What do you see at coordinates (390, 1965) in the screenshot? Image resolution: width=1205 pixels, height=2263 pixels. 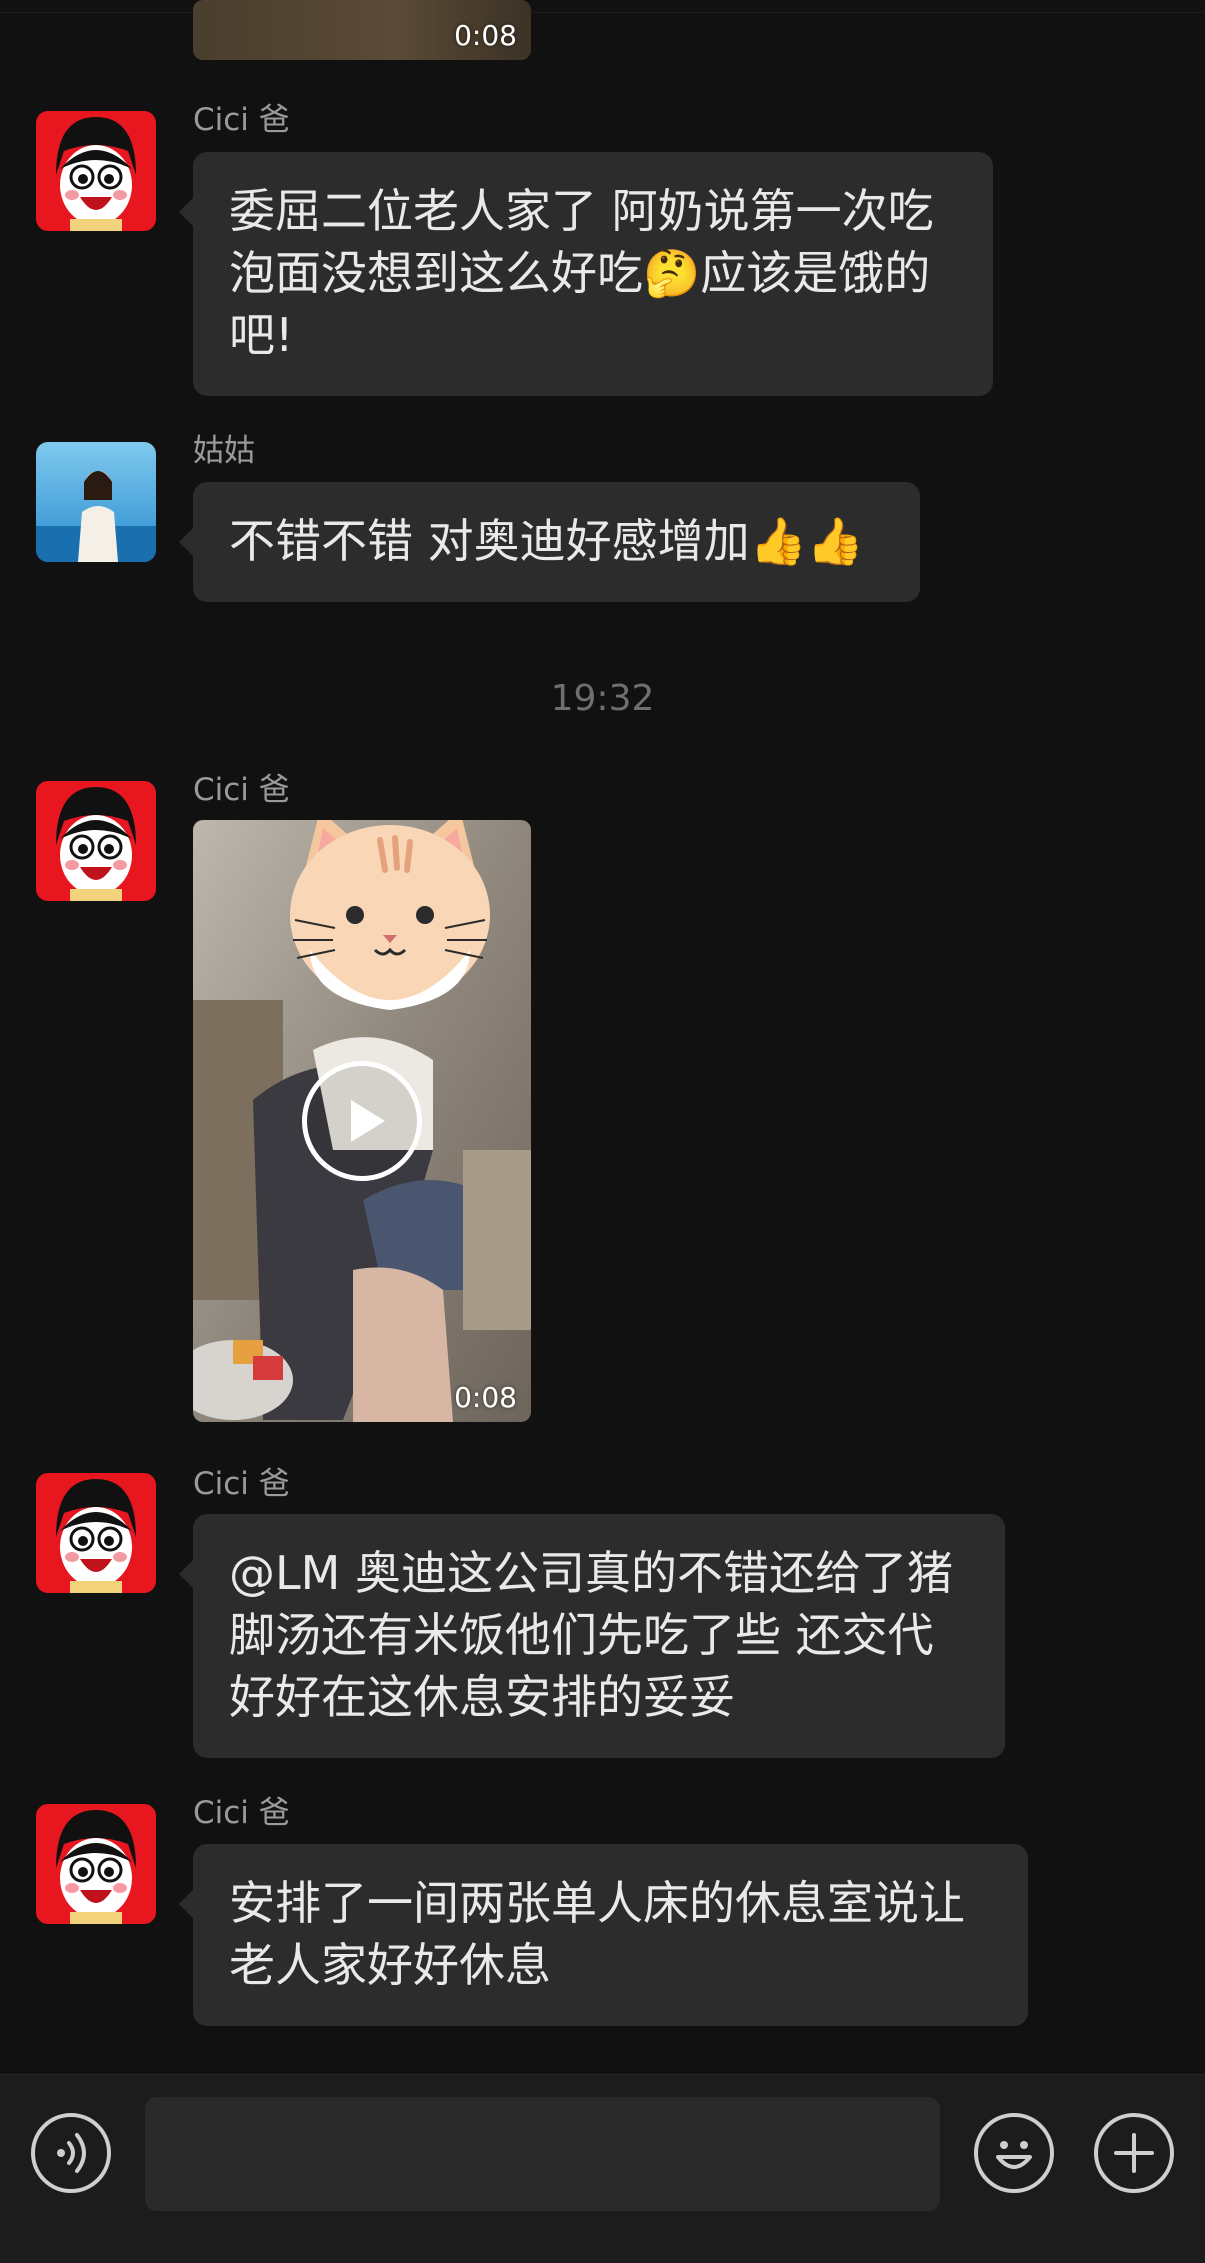 I see `message-line: 老人家好好休息` at bounding box center [390, 1965].